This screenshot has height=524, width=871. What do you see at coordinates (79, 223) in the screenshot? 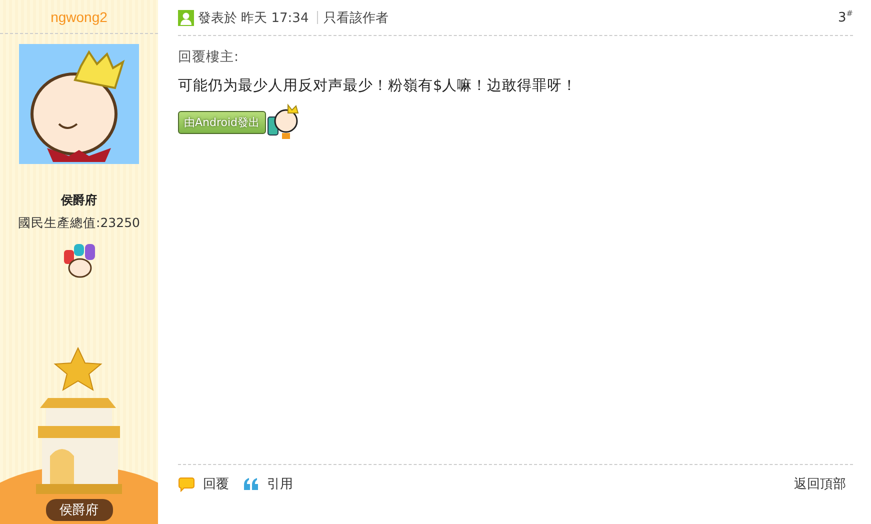
I see `gdp-stat: 國民生產總值:23250` at bounding box center [79, 223].